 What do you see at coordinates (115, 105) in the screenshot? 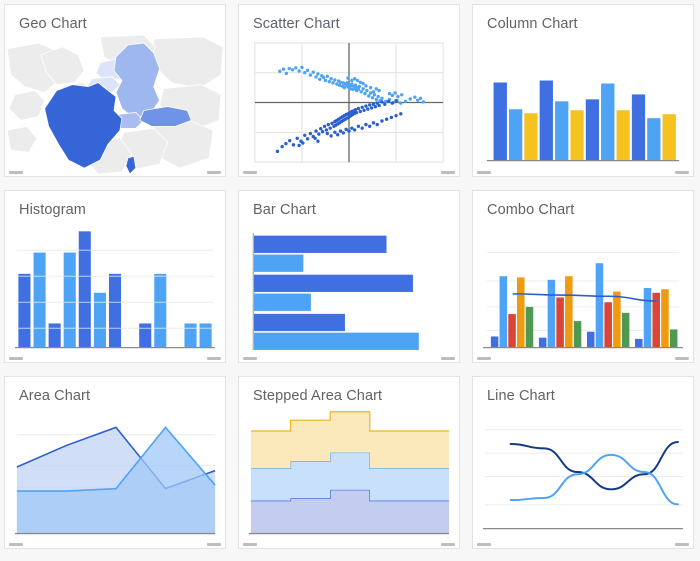
I see `geo-chart` at bounding box center [115, 105].